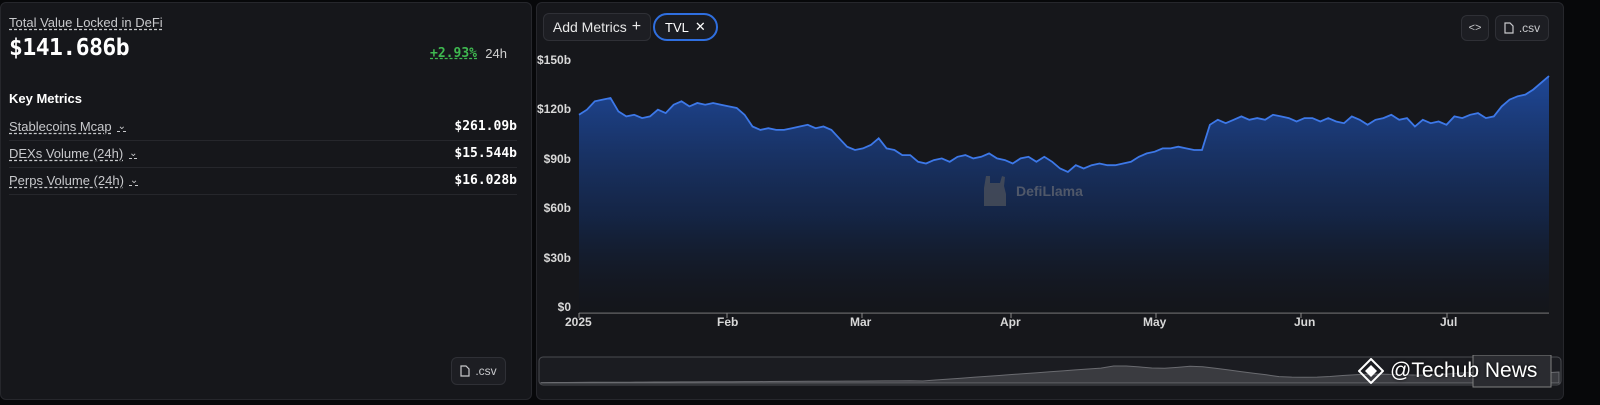  Describe the element at coordinates (554, 109) in the screenshot. I see `y-tick-label: $120b` at that location.